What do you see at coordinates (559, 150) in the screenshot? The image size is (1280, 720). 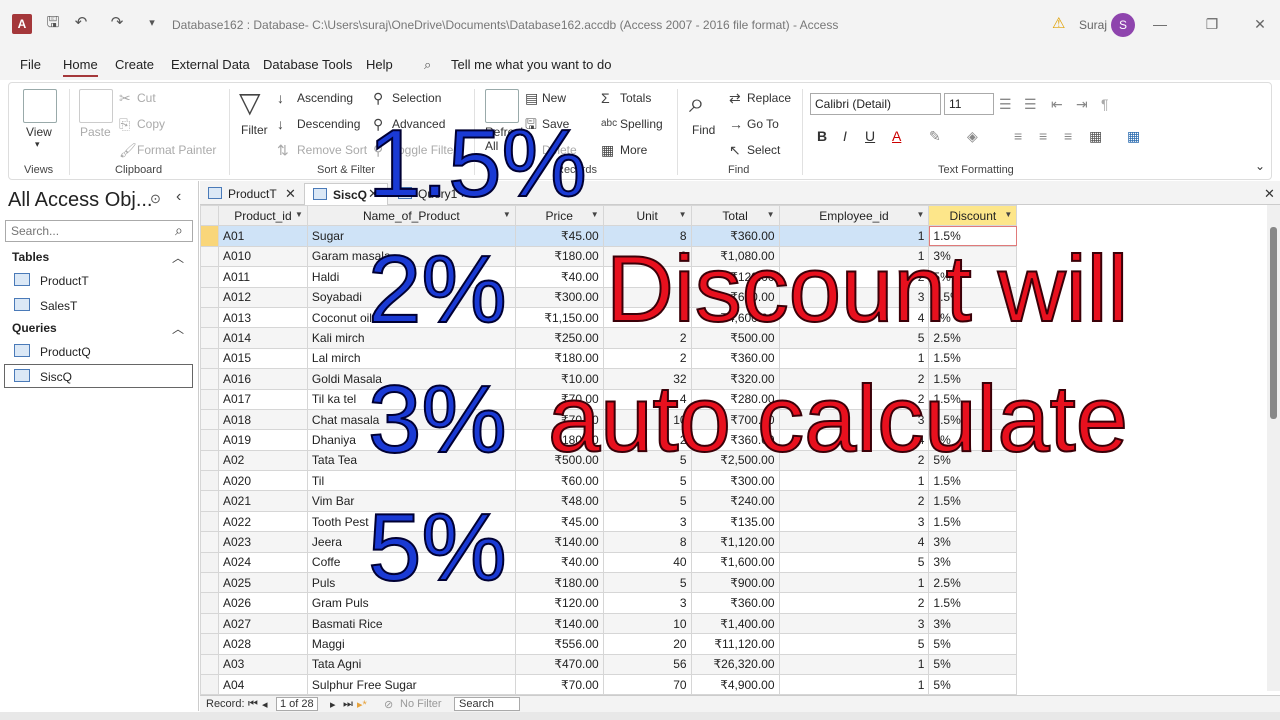 I see `delete-record-button: Delete` at bounding box center [559, 150].